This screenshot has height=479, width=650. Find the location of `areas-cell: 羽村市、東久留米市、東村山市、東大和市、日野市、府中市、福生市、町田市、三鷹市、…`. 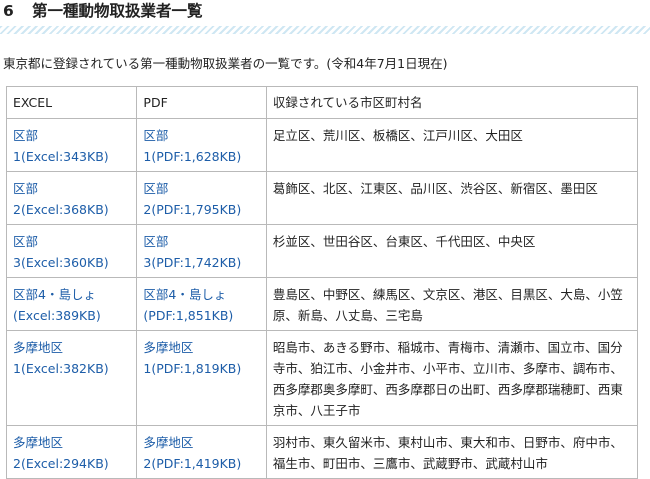

areas-cell: 羽村市、東久留米市、東村山市、東大和市、日野市、府中市、福生市、町田市、三鷹市、… is located at coordinates (452, 452).